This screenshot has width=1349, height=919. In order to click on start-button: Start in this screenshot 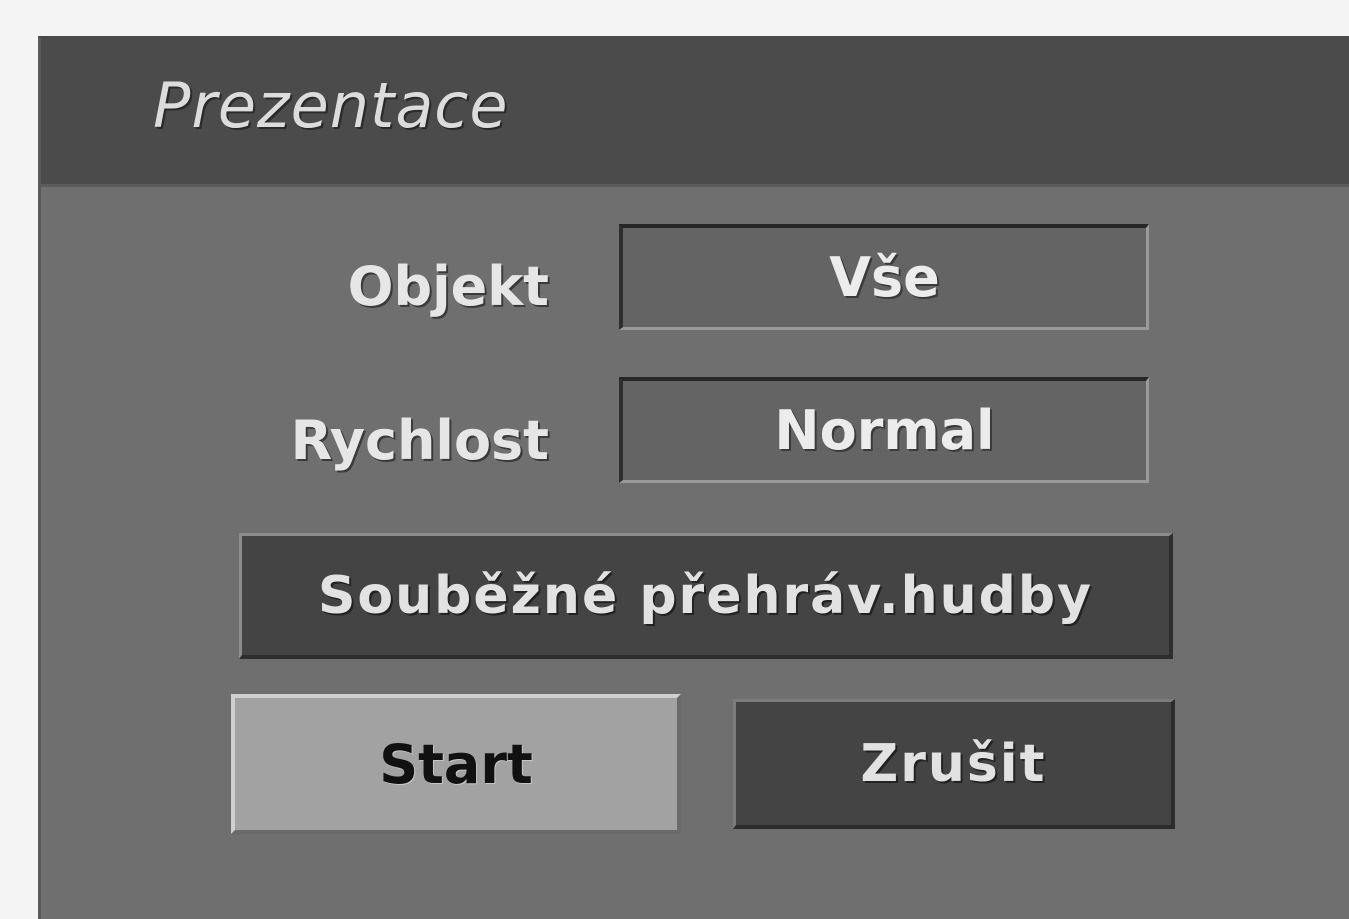, I will do `click(456, 764)`.